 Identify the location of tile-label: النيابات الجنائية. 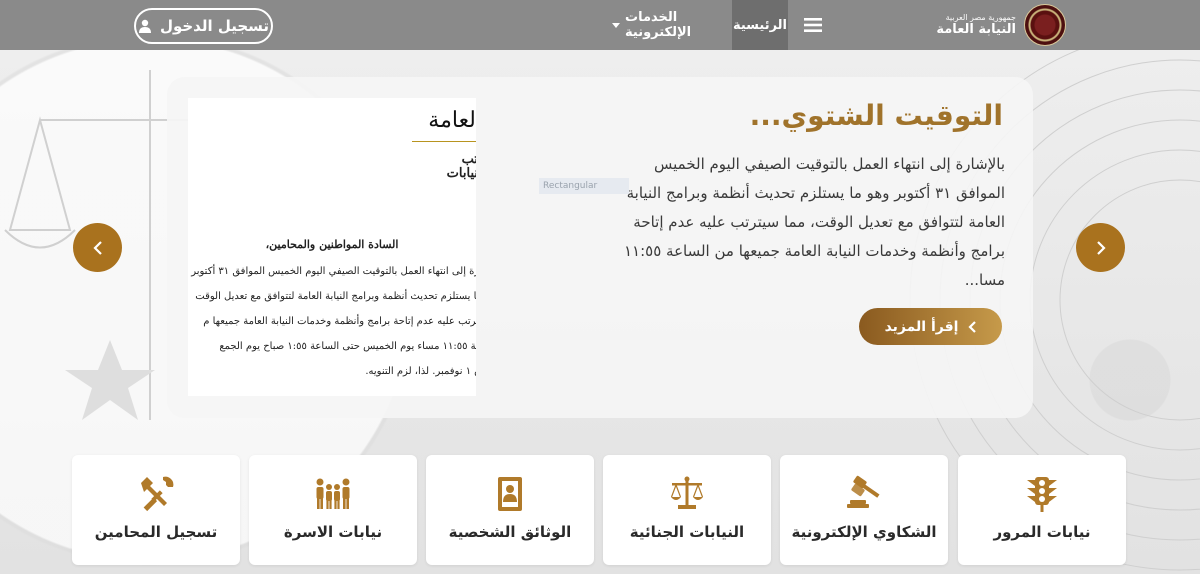
(687, 532).